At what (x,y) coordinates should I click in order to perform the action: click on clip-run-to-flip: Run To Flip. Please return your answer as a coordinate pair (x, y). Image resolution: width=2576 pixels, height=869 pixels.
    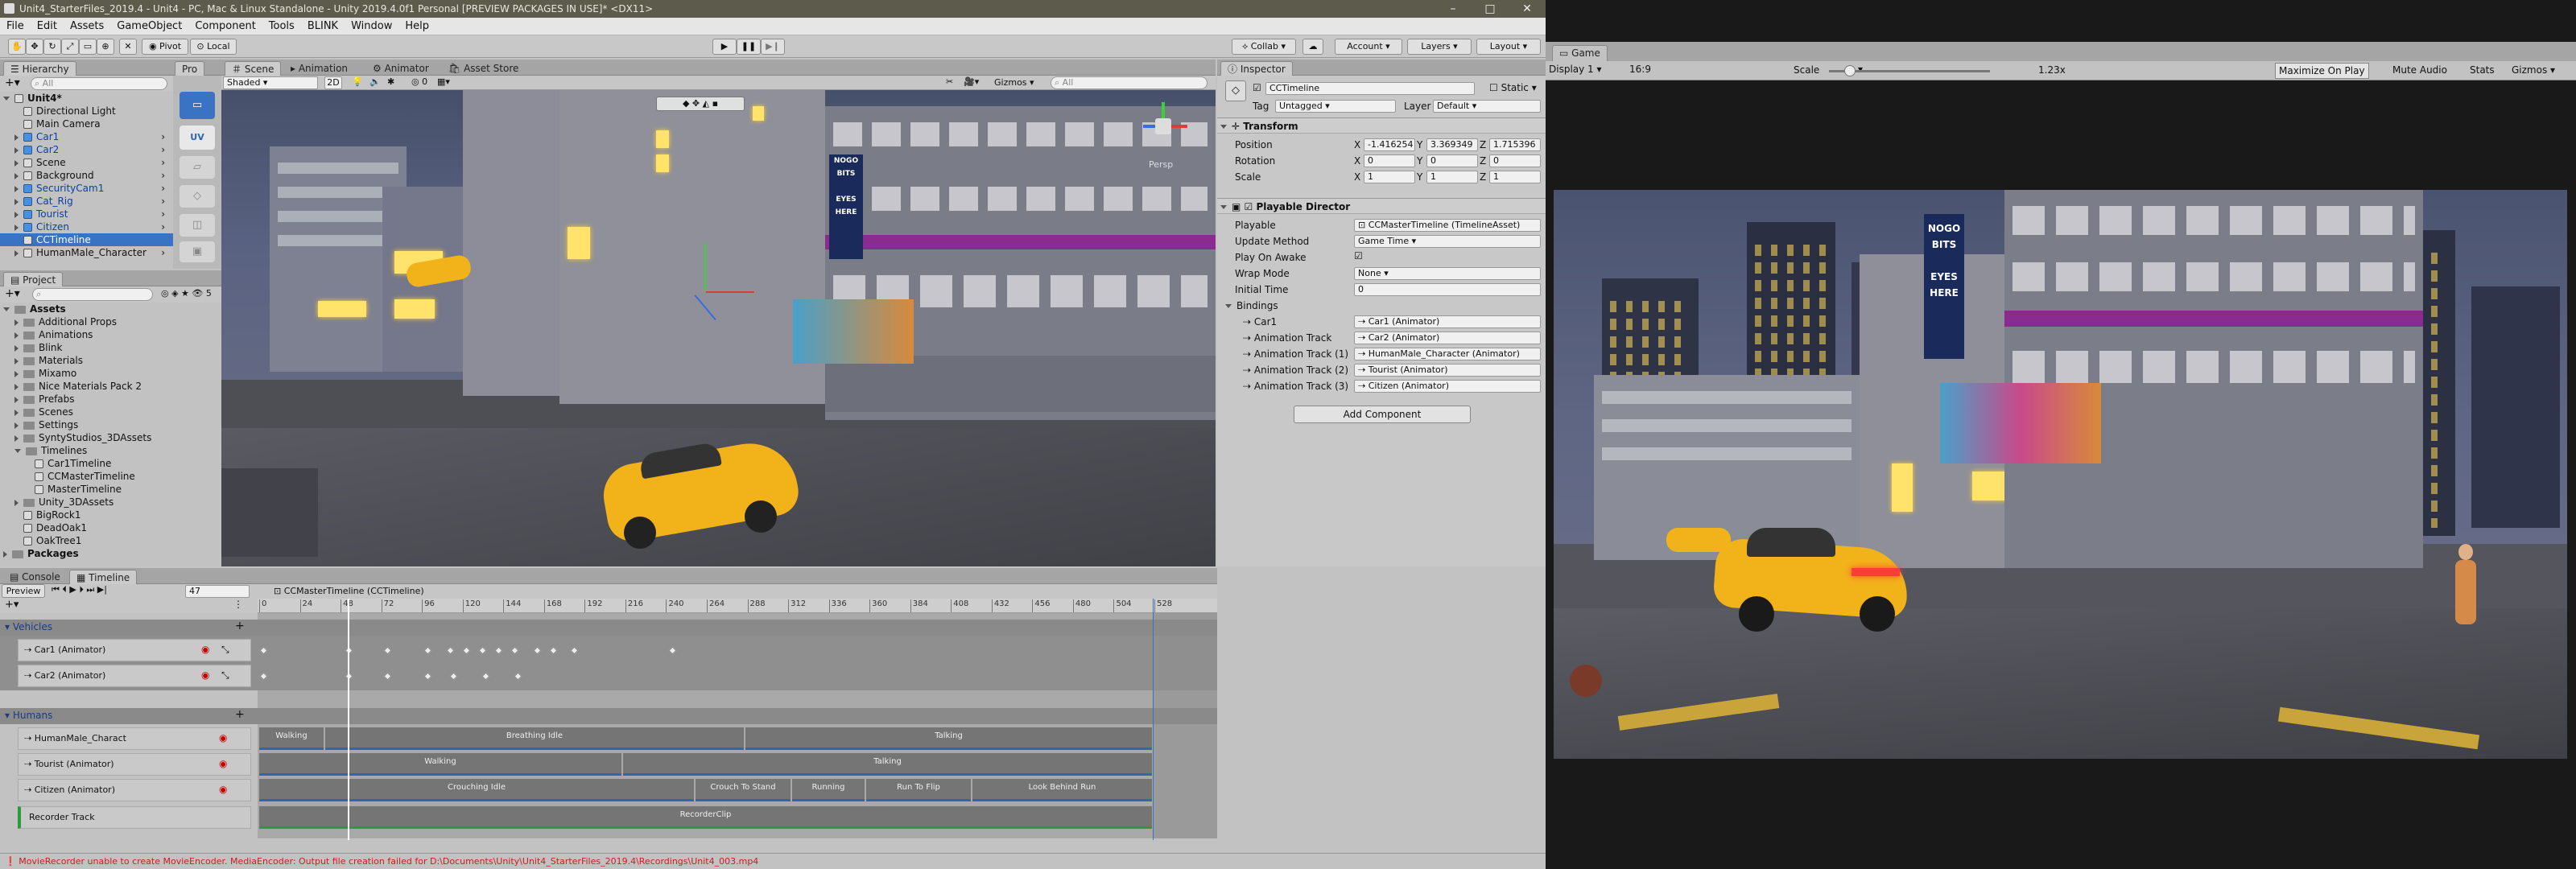
    Looking at the image, I should click on (918, 790).